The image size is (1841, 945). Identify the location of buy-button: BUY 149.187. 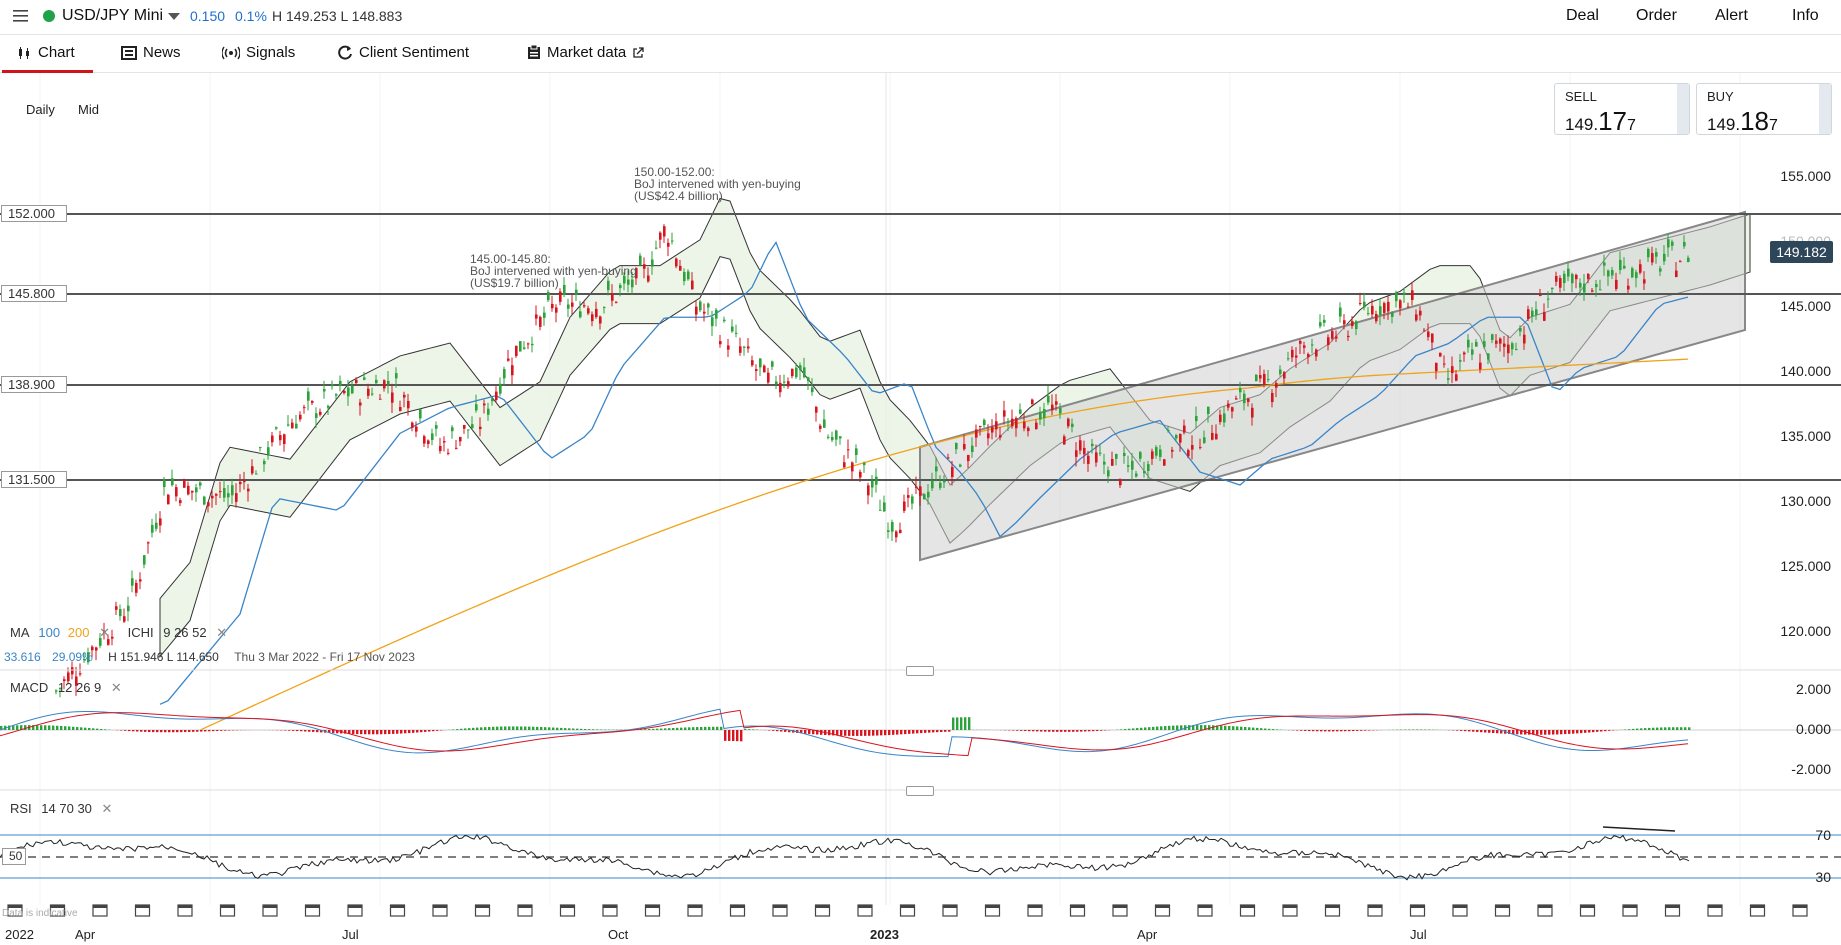
(1764, 109).